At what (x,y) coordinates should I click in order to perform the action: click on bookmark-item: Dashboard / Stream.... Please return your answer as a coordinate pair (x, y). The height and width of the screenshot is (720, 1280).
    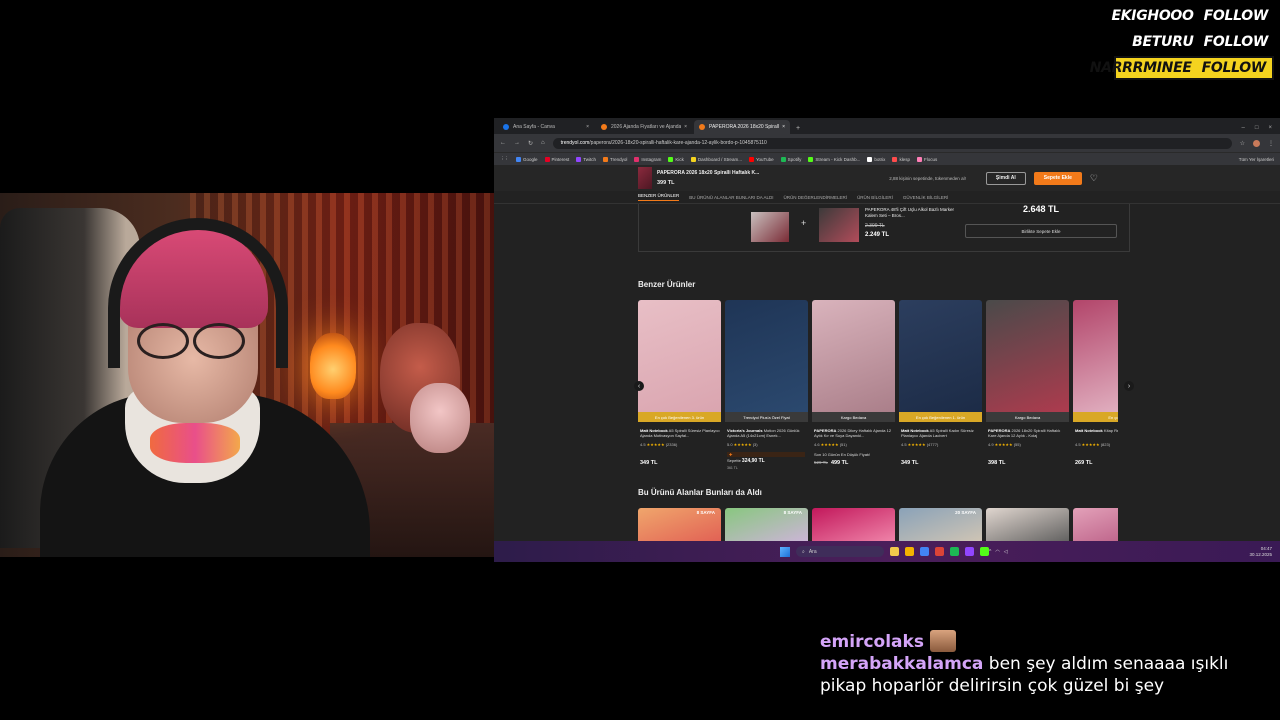
    Looking at the image, I should click on (716, 159).